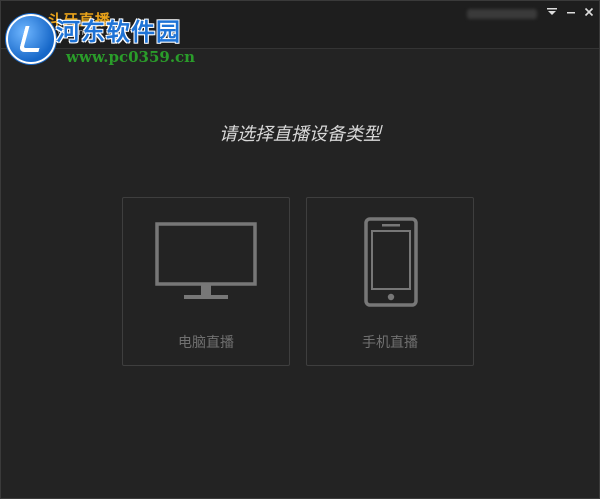  Describe the element at coordinates (391, 264) in the screenshot. I see `smartphone-icon` at that location.